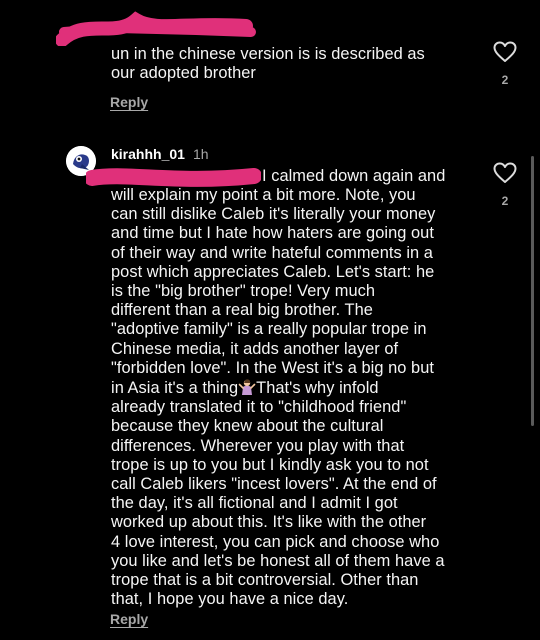 The height and width of the screenshot is (640, 540). I want to click on comment-text-line1: I calmed down again and, so click(354, 176).